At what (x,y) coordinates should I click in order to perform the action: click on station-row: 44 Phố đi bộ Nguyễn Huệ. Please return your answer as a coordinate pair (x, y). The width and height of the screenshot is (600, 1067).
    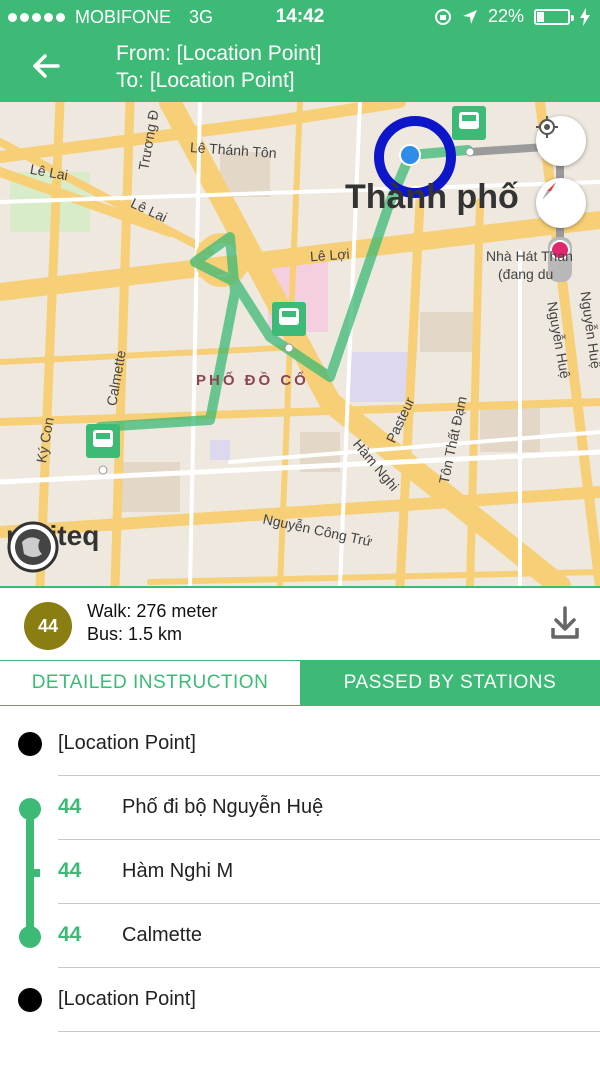
    Looking at the image, I should click on (300, 808).